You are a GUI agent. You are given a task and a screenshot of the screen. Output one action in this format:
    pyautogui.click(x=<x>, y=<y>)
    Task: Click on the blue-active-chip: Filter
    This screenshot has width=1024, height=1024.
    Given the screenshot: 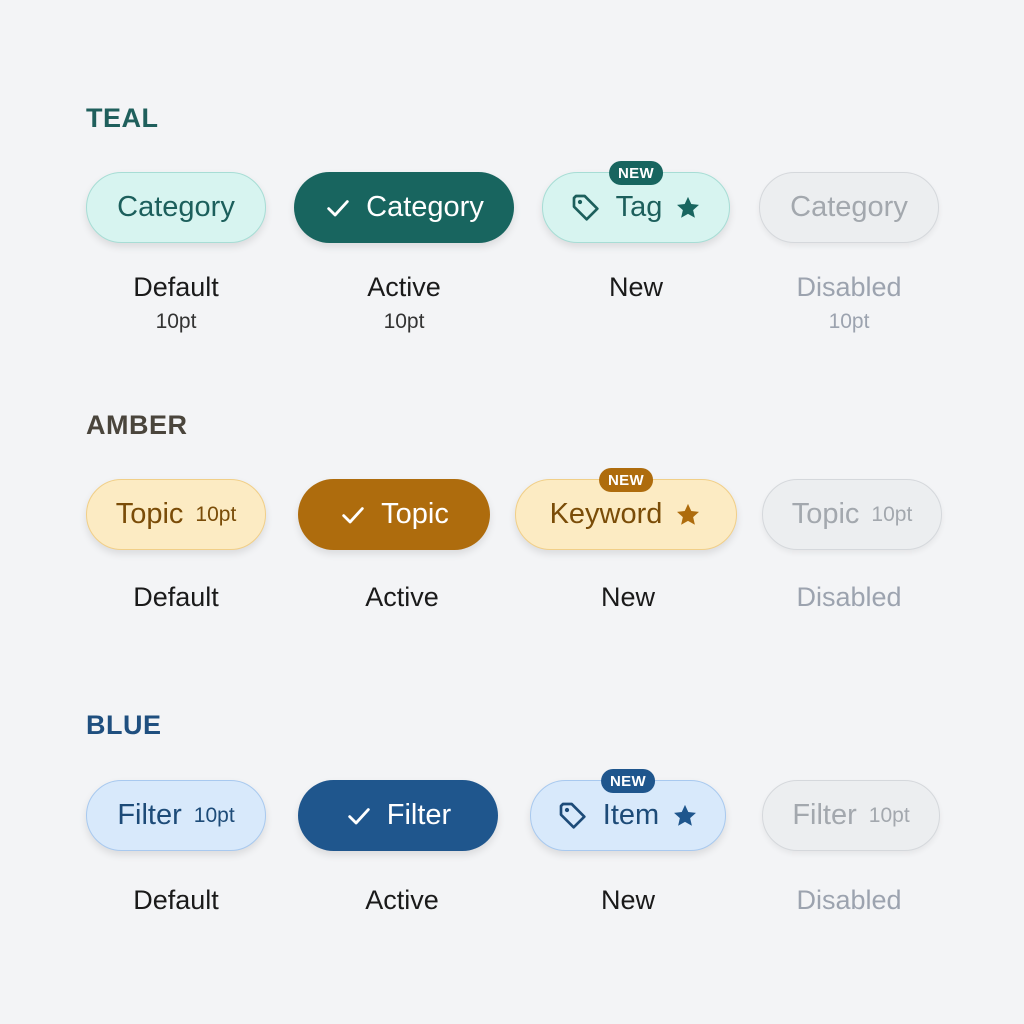 What is the action you would take?
    pyautogui.click(x=398, y=815)
    